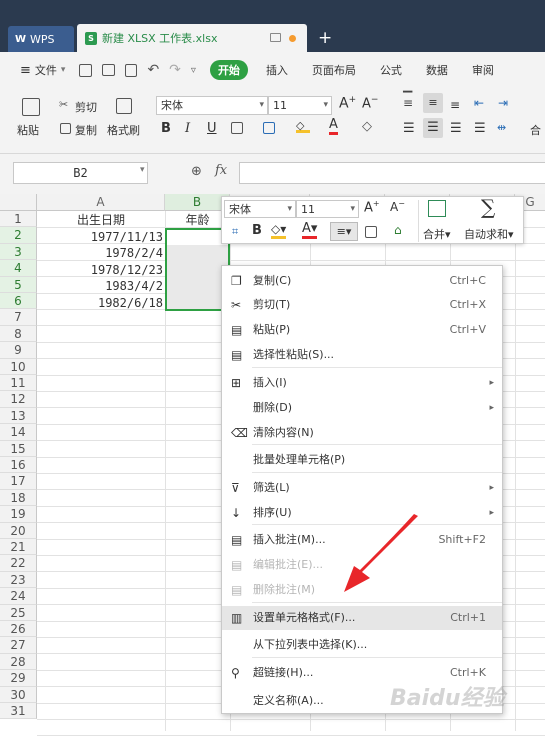  I want to click on row-header-8: 8, so click(18, 334).